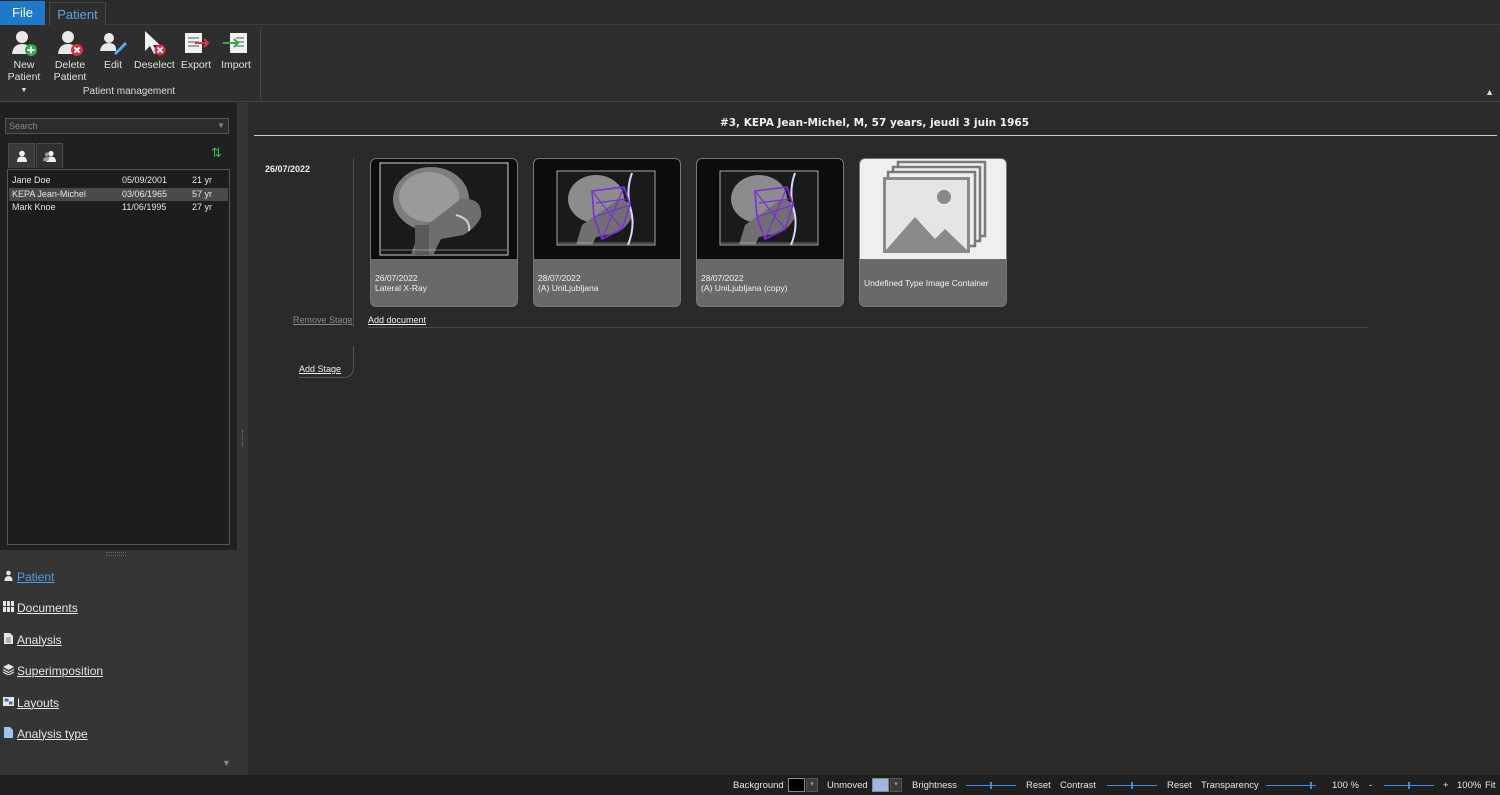 The image size is (1500, 795). Describe the element at coordinates (113, 44) in the screenshot. I see `edit-user-icon` at that location.